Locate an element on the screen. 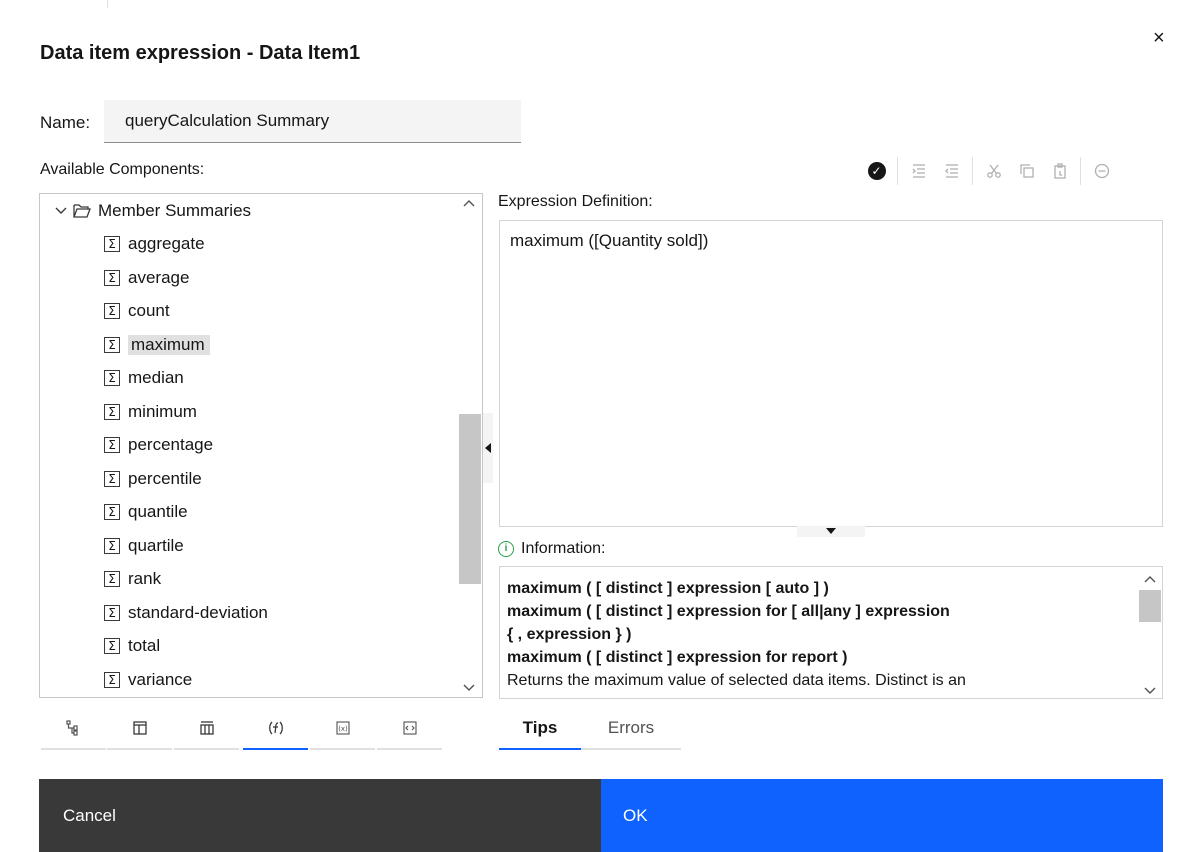 The height and width of the screenshot is (852, 1188). expression-toolbar: ✓ is located at coordinates (989, 171).